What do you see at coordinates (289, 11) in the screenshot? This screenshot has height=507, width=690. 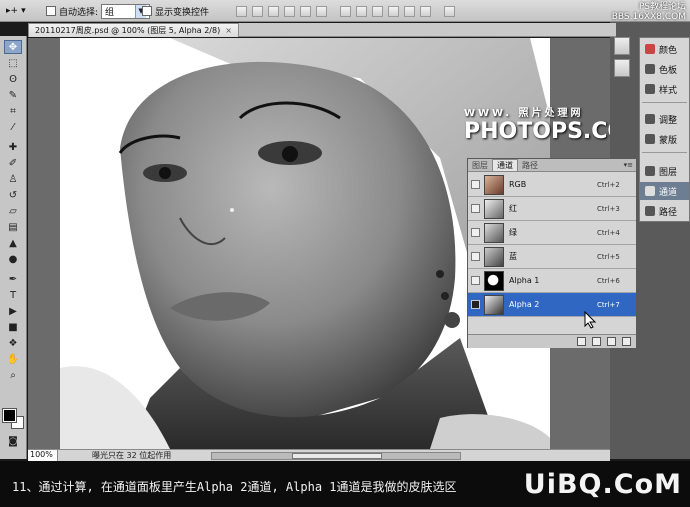 I see `align-left-icon` at bounding box center [289, 11].